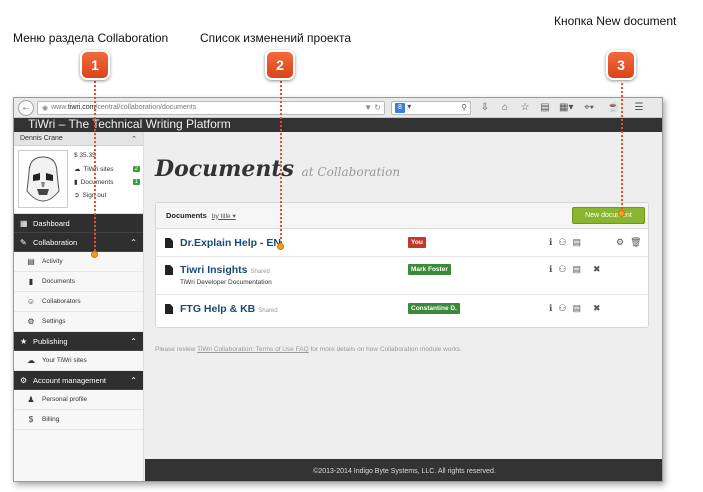 This screenshot has width=703, height=492. Describe the element at coordinates (78, 302) in the screenshot. I see `nav-collaborators: ☺ Collaborators` at that location.